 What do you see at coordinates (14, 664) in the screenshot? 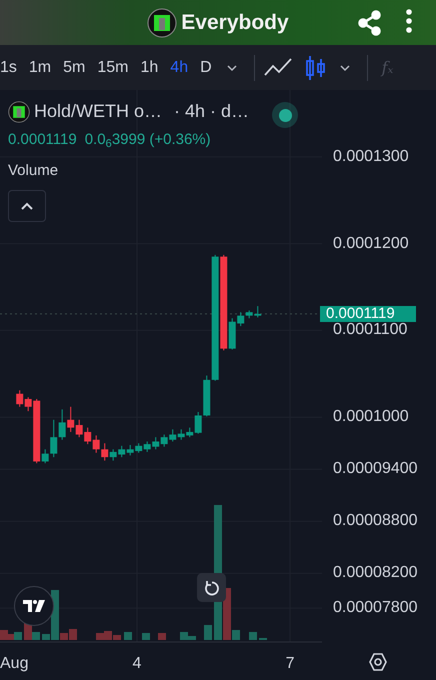
I see `time-axis-label: Aug` at bounding box center [14, 664].